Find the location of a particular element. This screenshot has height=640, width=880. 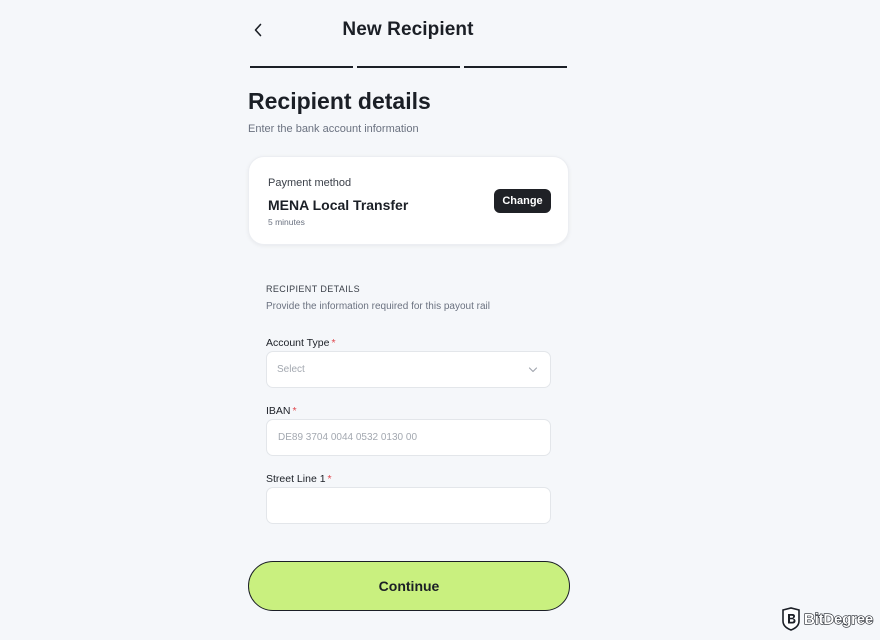

chevron-down-icon is located at coordinates (533, 370).